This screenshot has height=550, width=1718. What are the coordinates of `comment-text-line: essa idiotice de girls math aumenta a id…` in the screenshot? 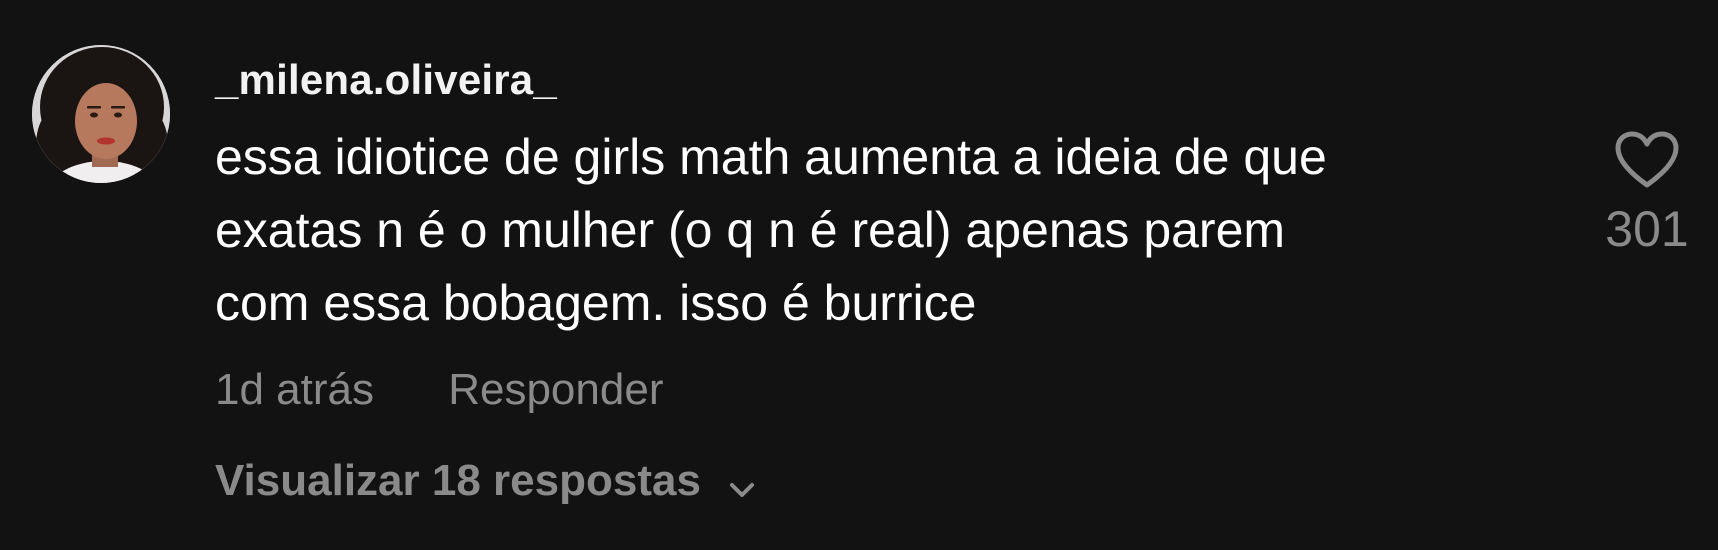 It's located at (771, 157).